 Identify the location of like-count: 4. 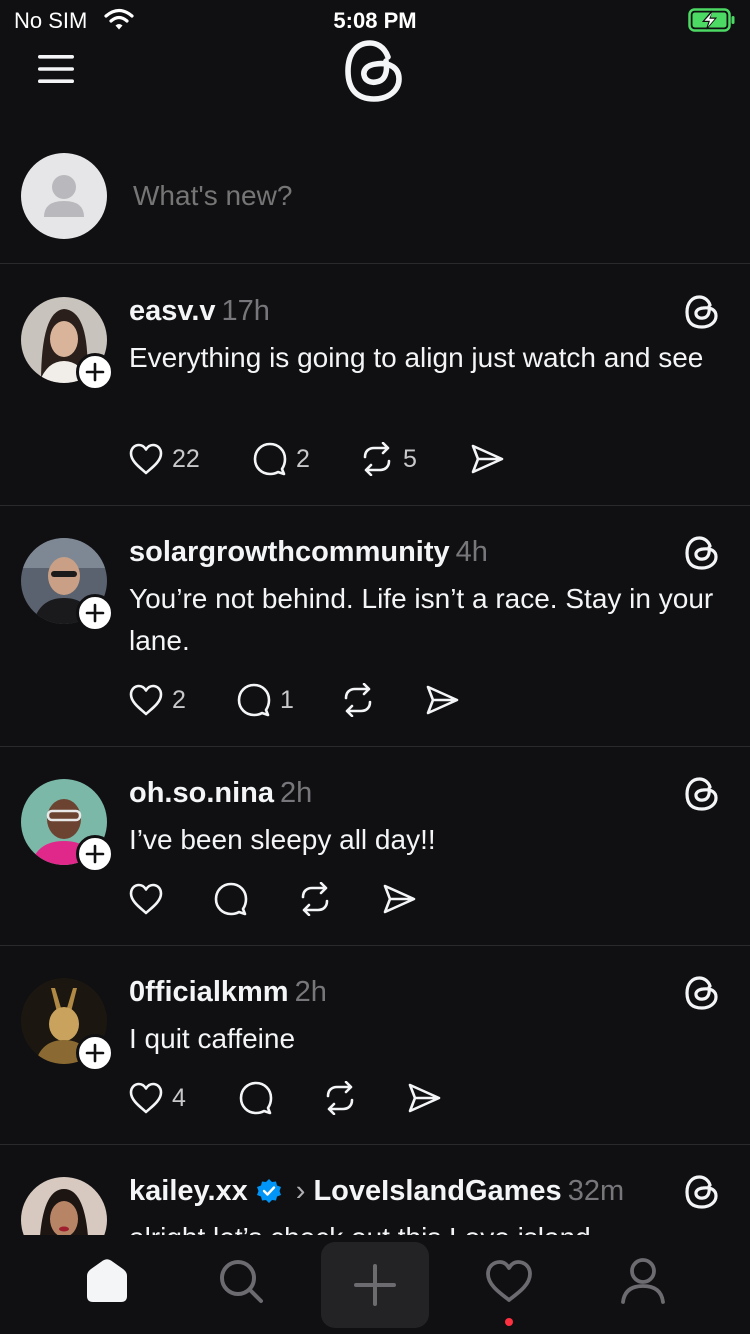
(179, 1097).